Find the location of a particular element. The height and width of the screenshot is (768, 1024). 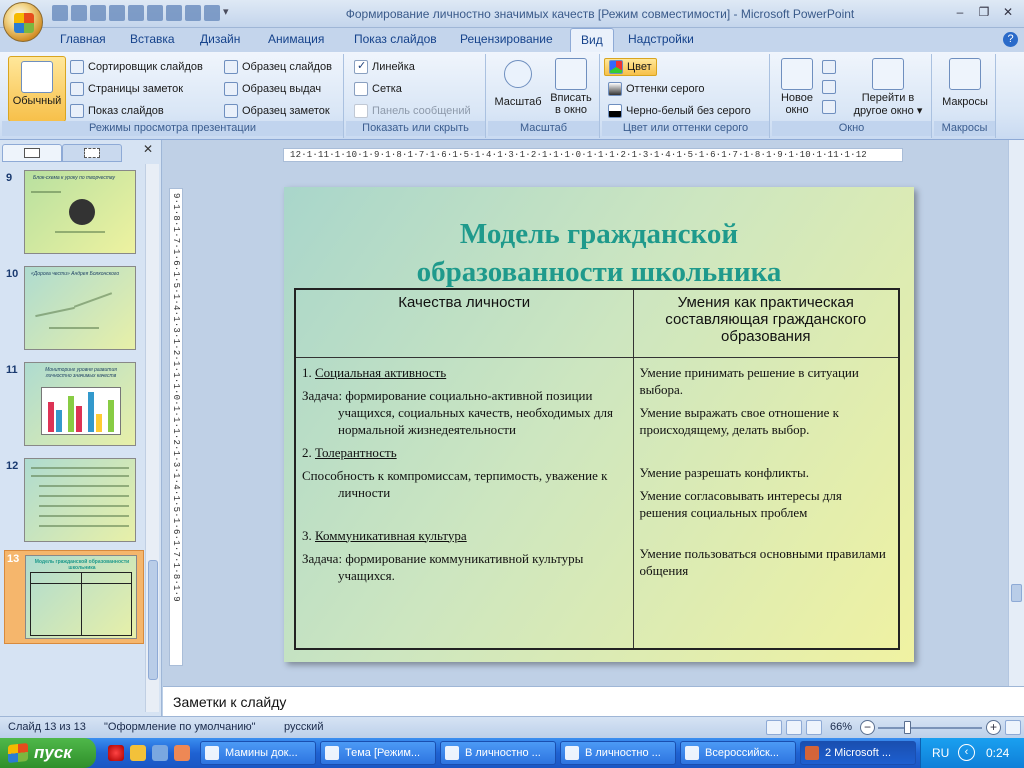

zoom-out-icon: − is located at coordinates (867, 727).